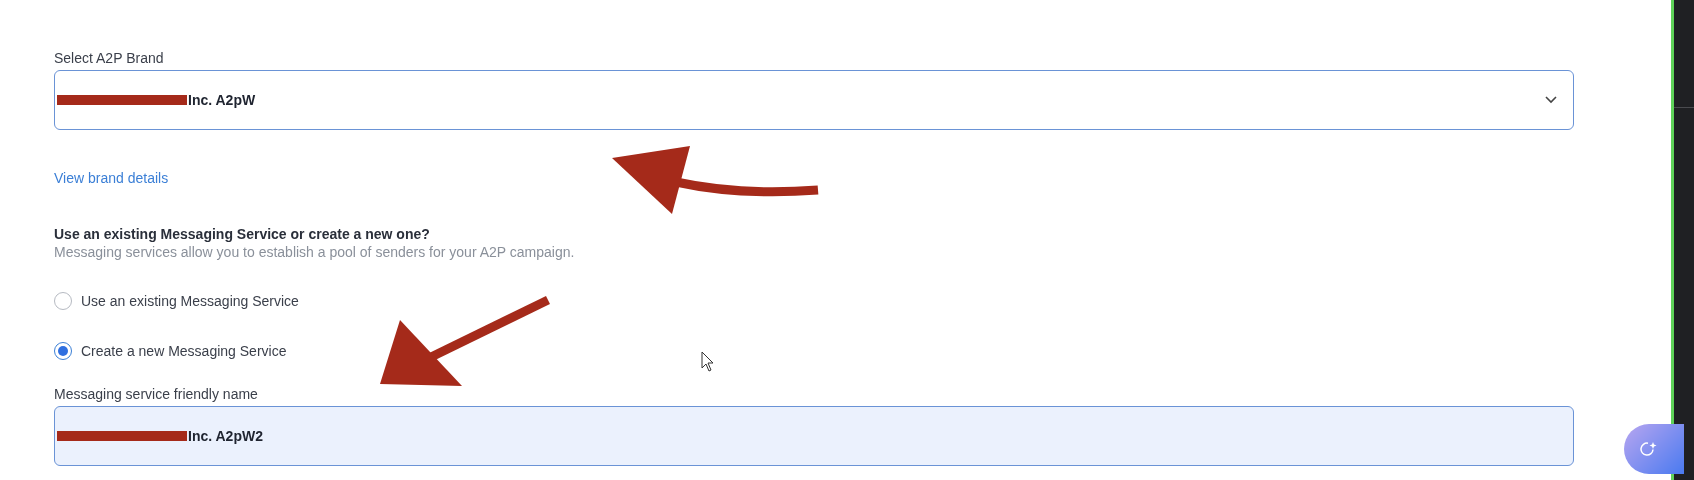  Describe the element at coordinates (1649, 449) in the screenshot. I see `sparkle-icon` at that location.